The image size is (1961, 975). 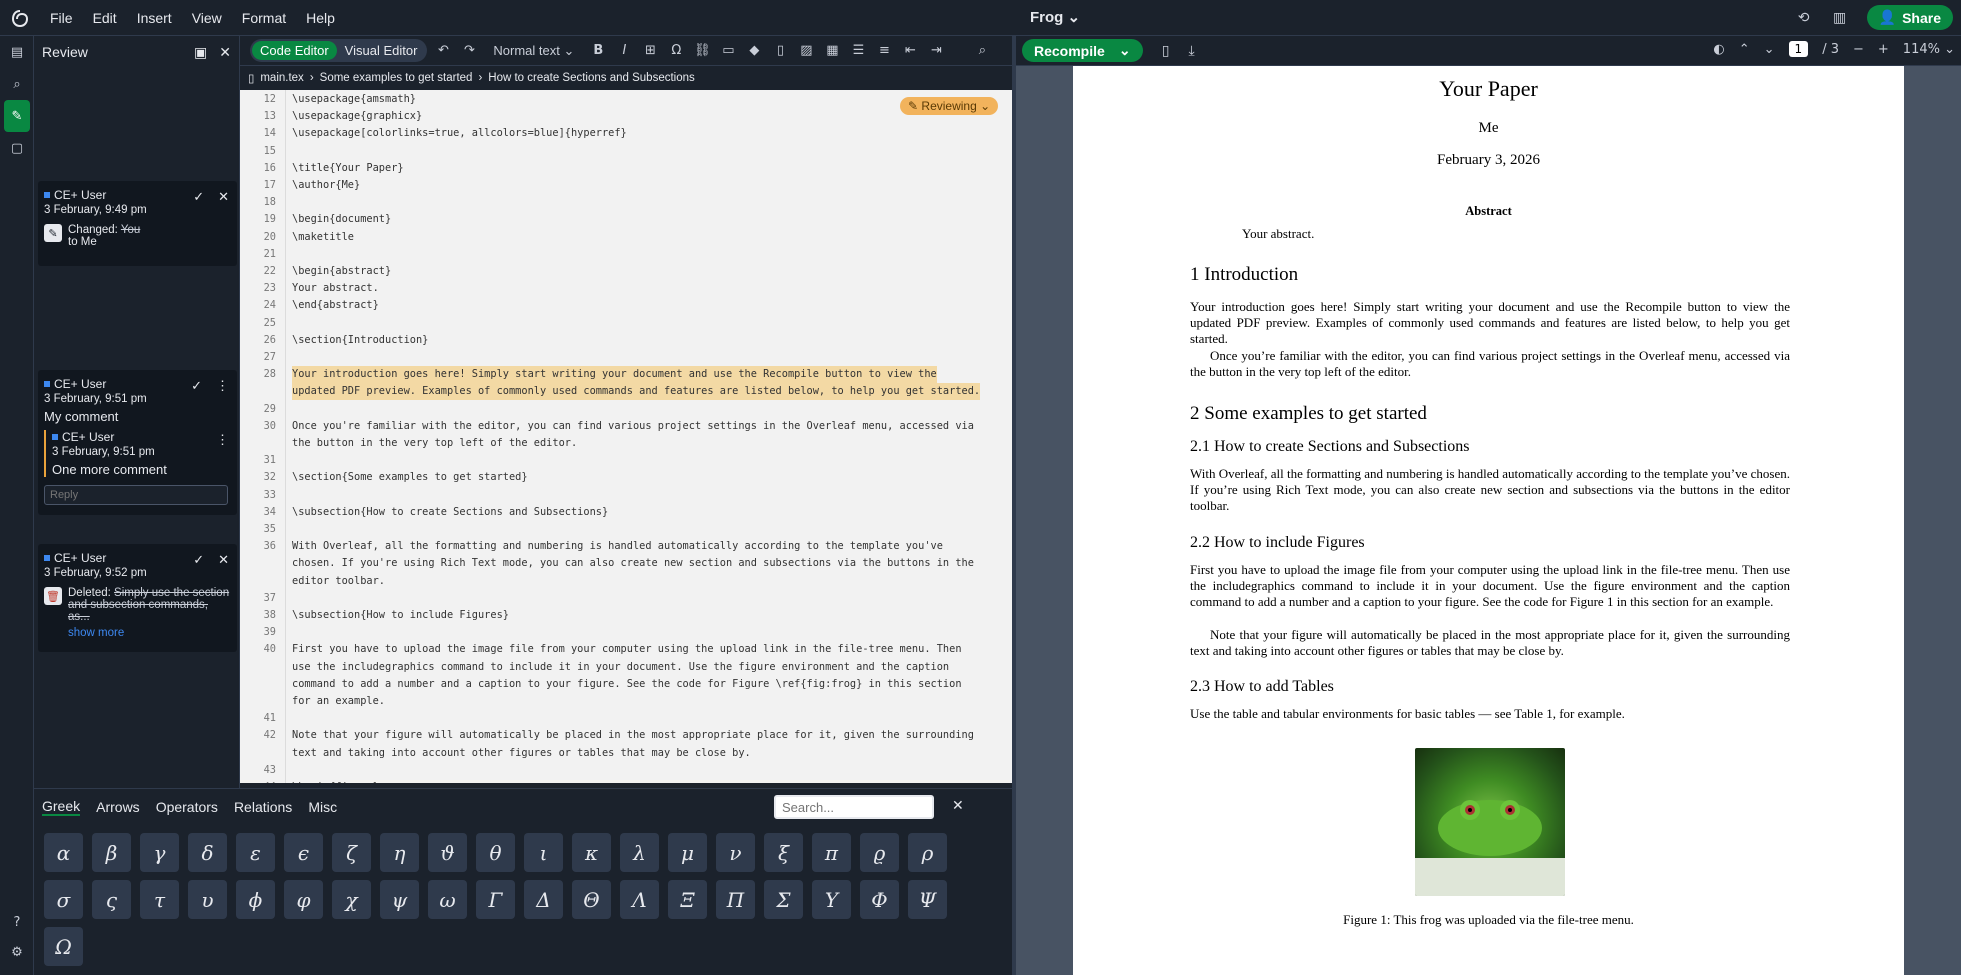 I want to click on code-editor-toggle: Code Editor, so click(x=294, y=50).